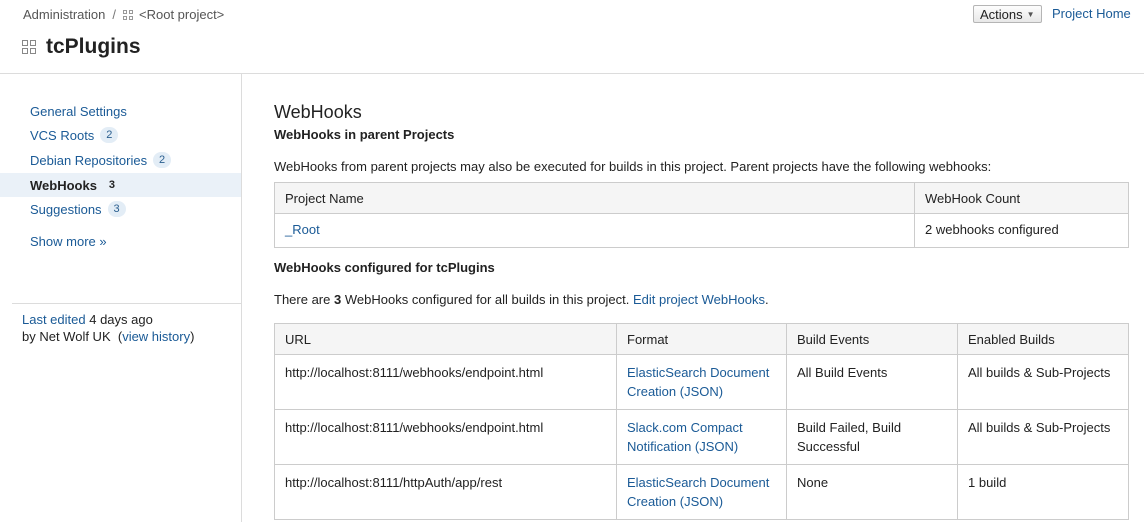 This screenshot has height=522, width=1144. Describe the element at coordinates (384, 267) in the screenshot. I see `configured-webhooks-heading: WebHooks configured for tcPlugins` at that location.